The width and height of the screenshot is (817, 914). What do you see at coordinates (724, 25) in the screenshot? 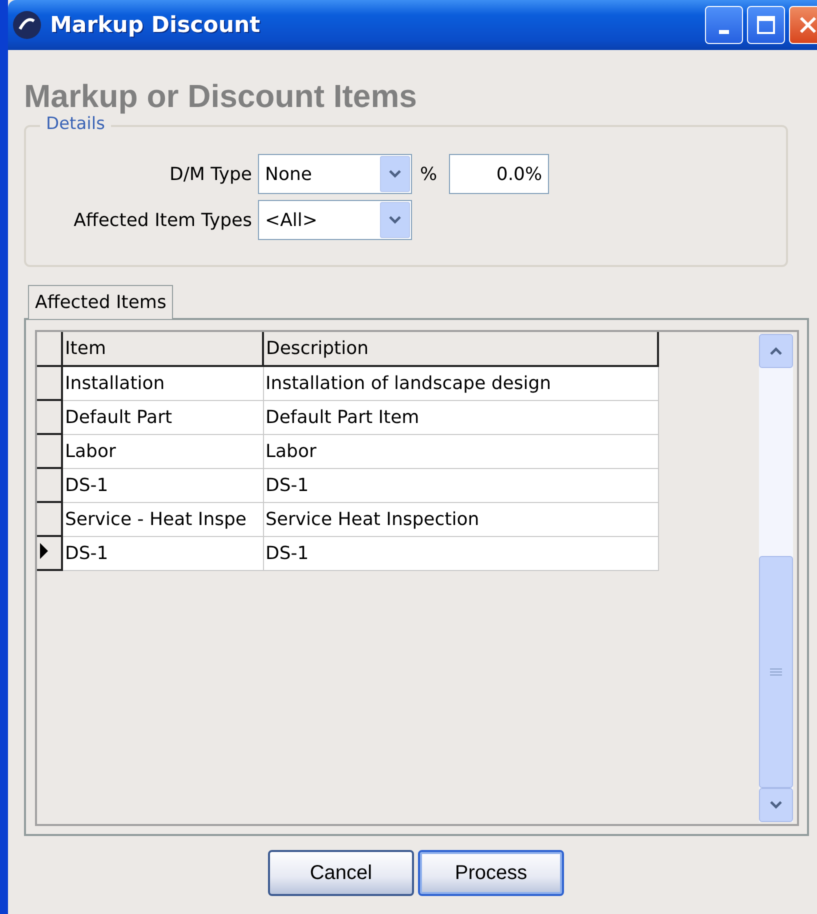
I see `minimize-button` at bounding box center [724, 25].